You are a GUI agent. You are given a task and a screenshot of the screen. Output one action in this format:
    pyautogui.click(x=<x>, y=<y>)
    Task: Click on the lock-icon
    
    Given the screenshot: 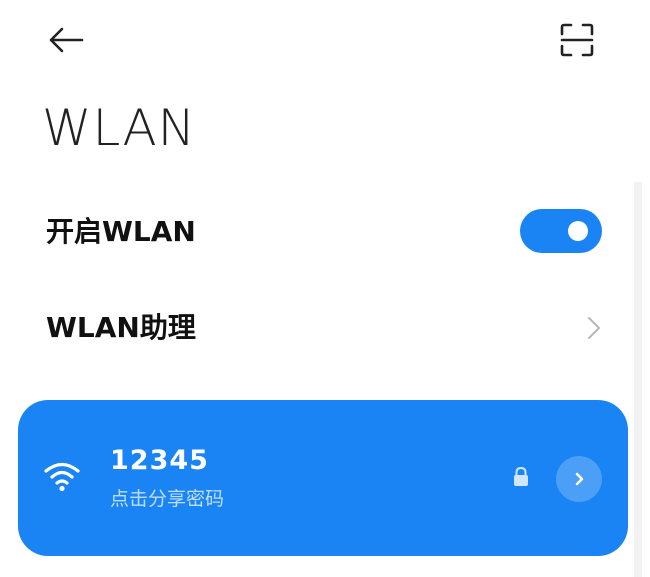 What is the action you would take?
    pyautogui.click(x=521, y=476)
    